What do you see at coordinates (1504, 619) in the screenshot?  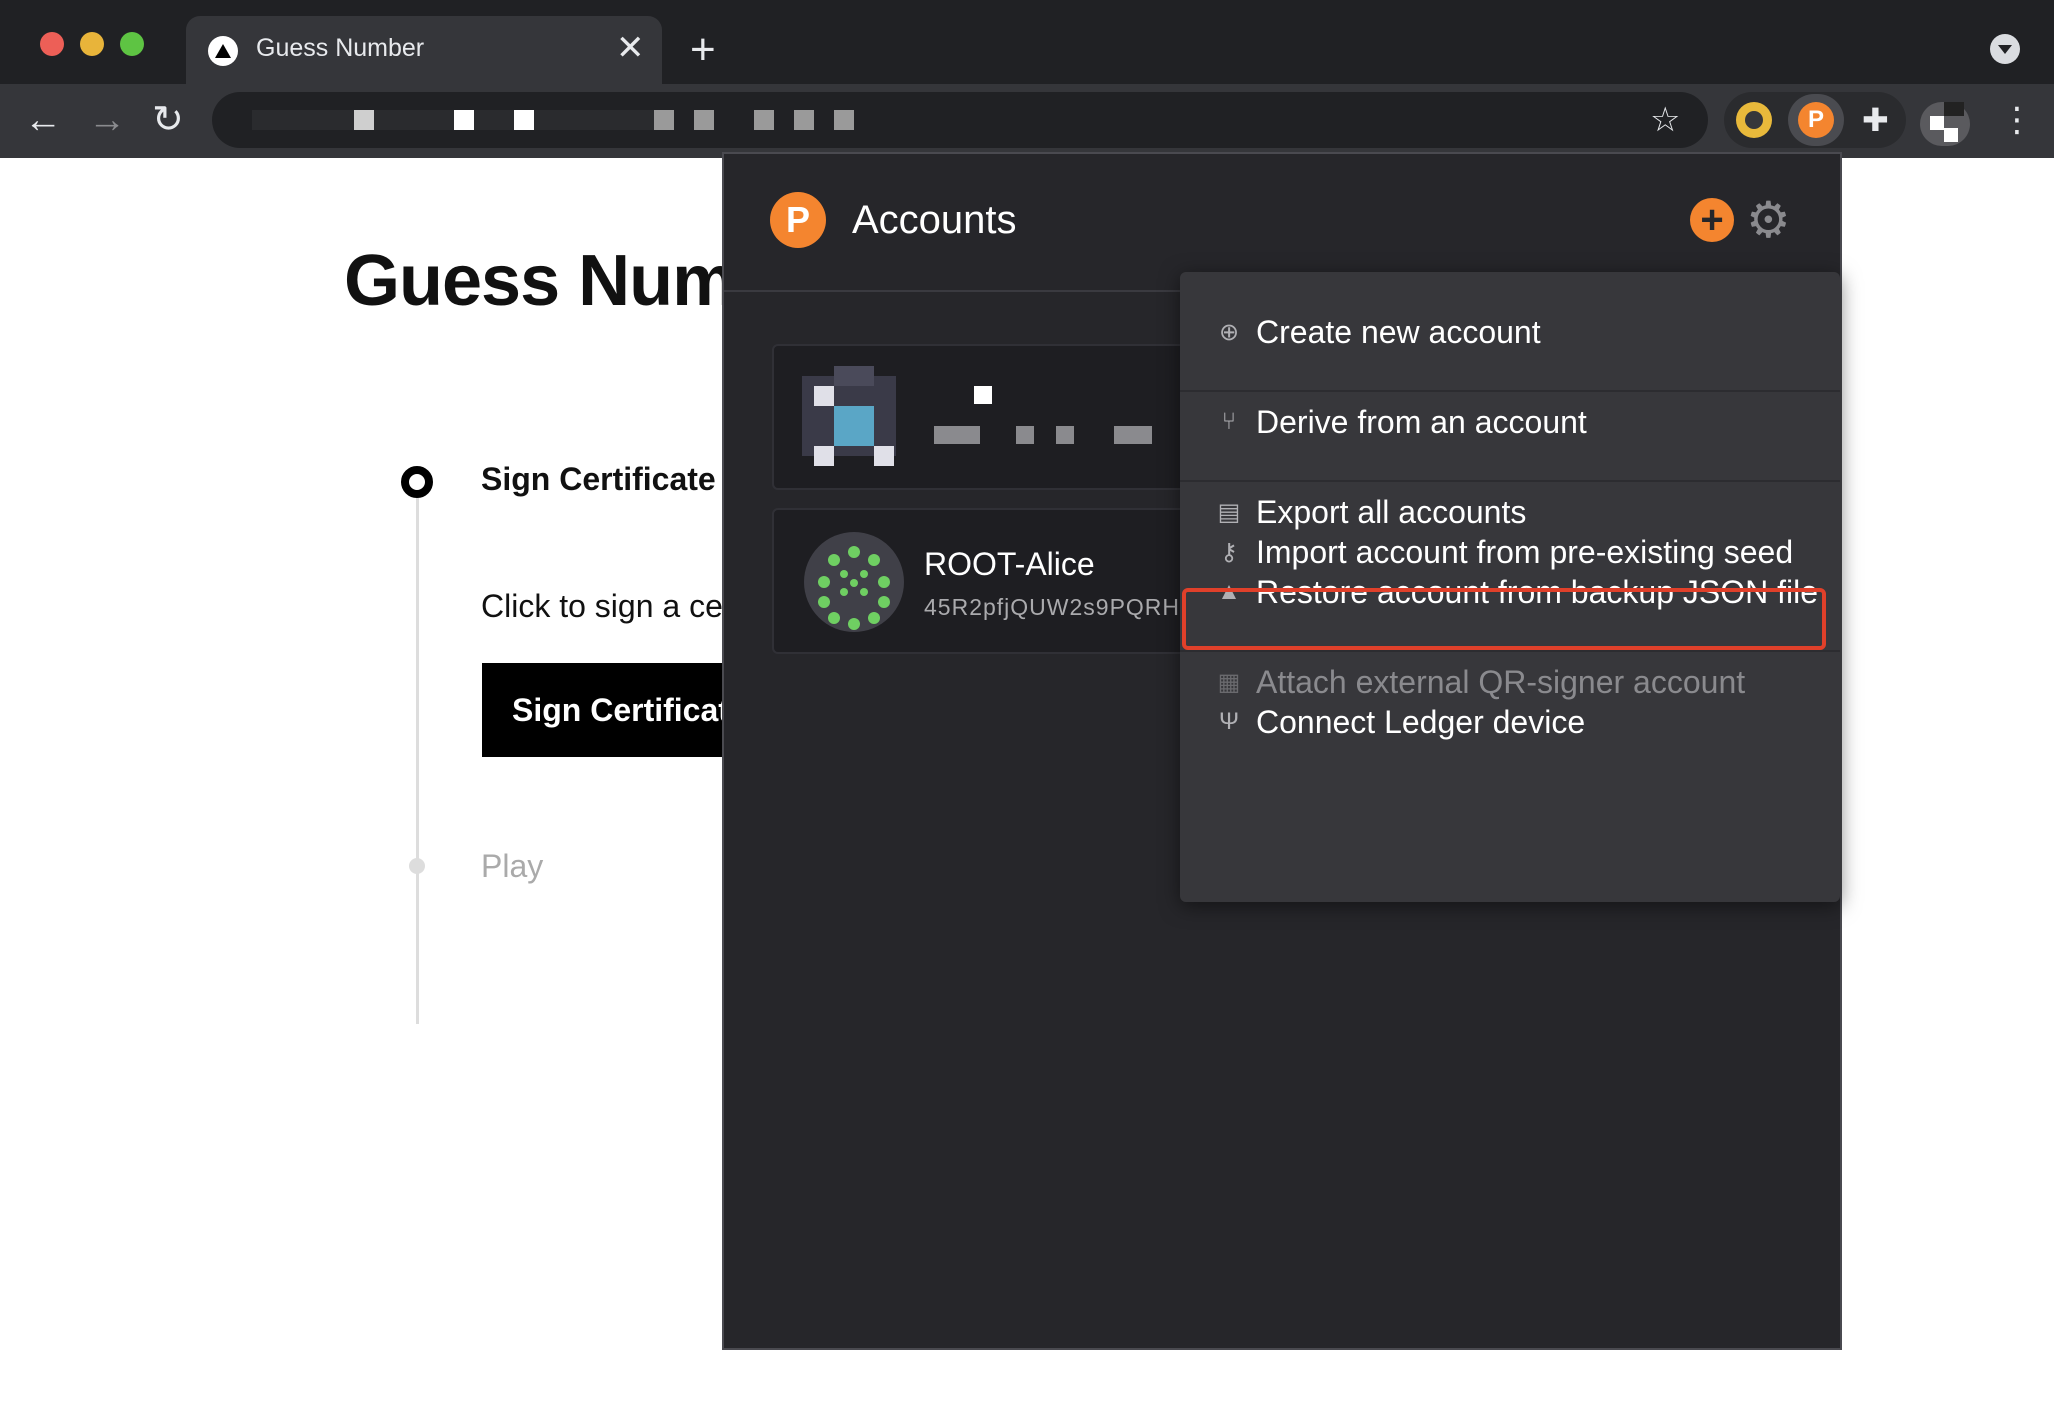 I see `highlight-box` at bounding box center [1504, 619].